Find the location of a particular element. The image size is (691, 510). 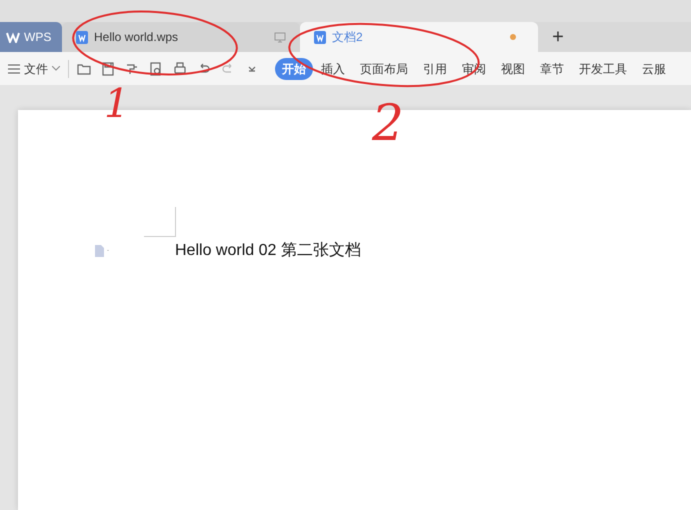

document-tab: 文档2 is located at coordinates (419, 37).